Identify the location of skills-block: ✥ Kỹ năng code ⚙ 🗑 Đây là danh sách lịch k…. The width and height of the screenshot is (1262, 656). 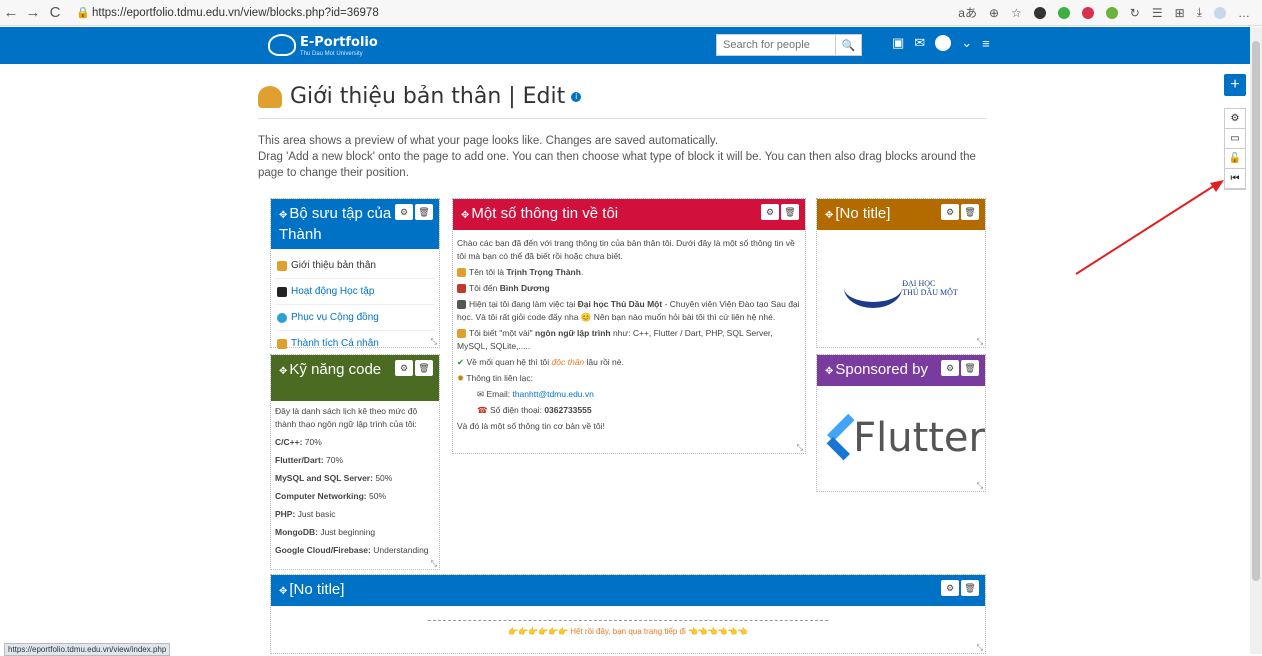
(355, 462).